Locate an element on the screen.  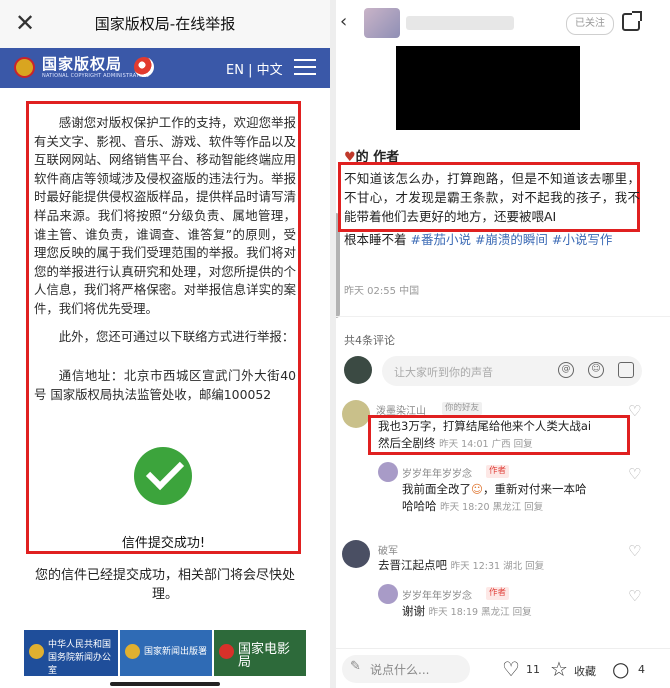
post-image-redacted is located at coordinates (488, 88).